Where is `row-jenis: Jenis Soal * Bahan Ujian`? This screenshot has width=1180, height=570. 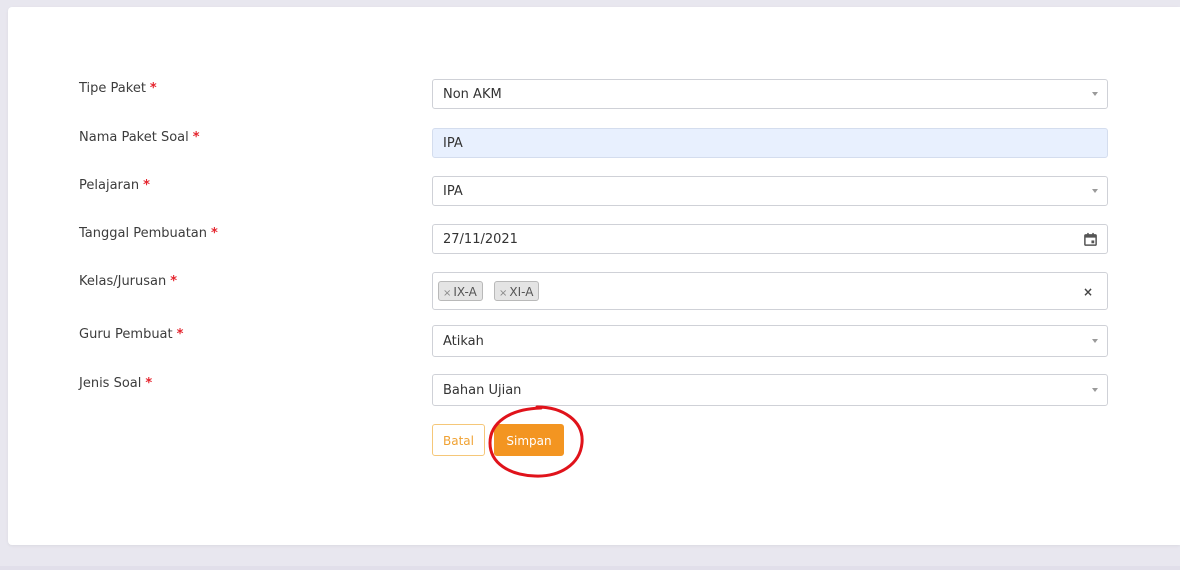 row-jenis: Jenis Soal * Bahan Ujian is located at coordinates (594, 391).